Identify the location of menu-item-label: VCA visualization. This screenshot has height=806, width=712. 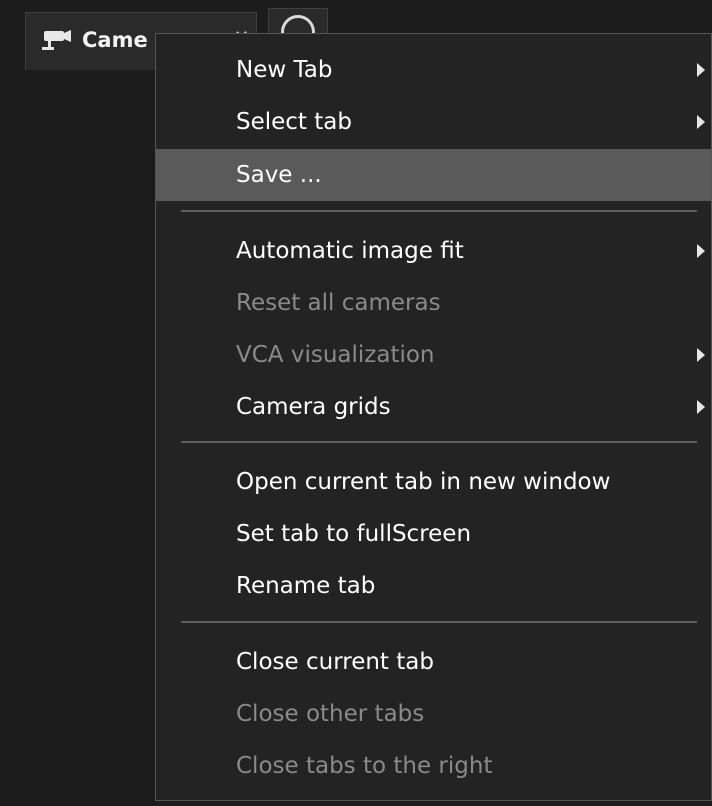
(335, 355).